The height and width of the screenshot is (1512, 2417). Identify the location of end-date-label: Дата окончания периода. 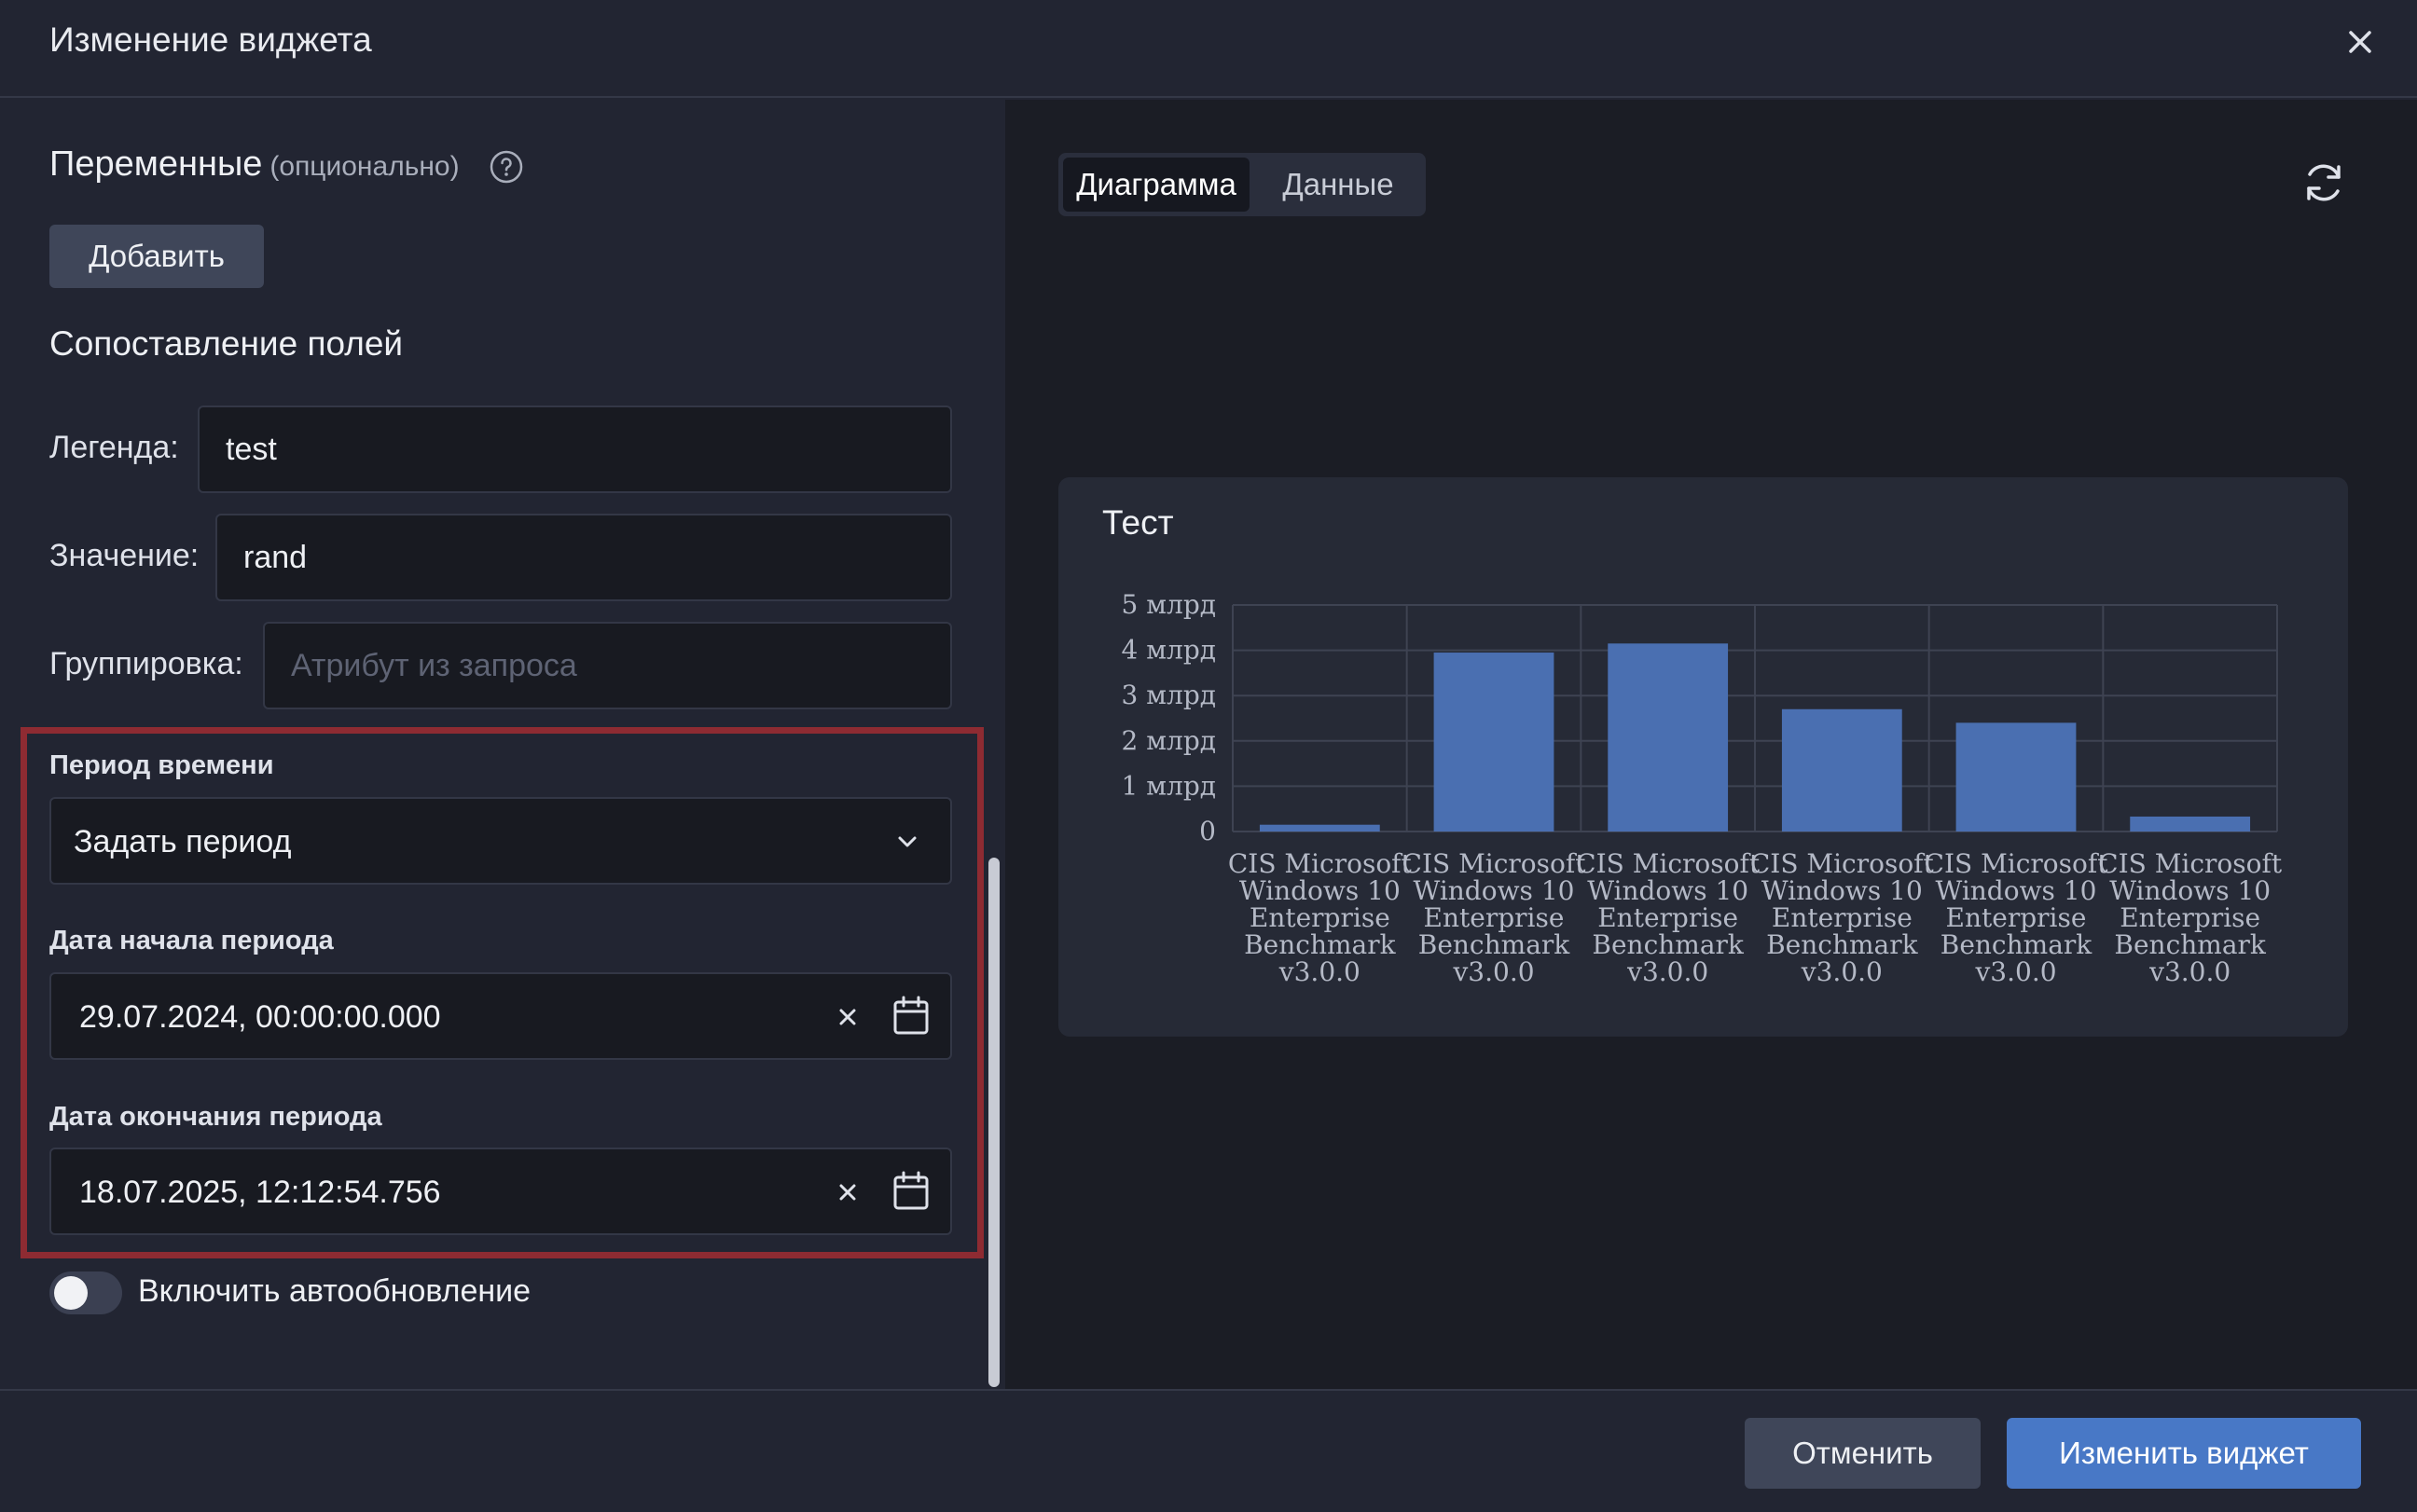
(215, 1117).